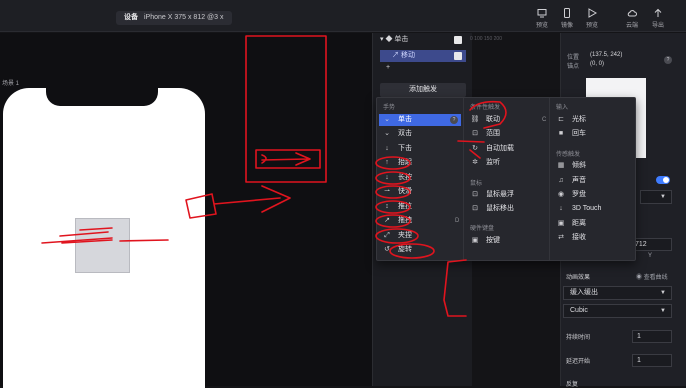 The height and width of the screenshot is (388, 686). Describe the element at coordinates (423, 90) in the screenshot. I see `add-trigger-button: 添加触发` at that location.